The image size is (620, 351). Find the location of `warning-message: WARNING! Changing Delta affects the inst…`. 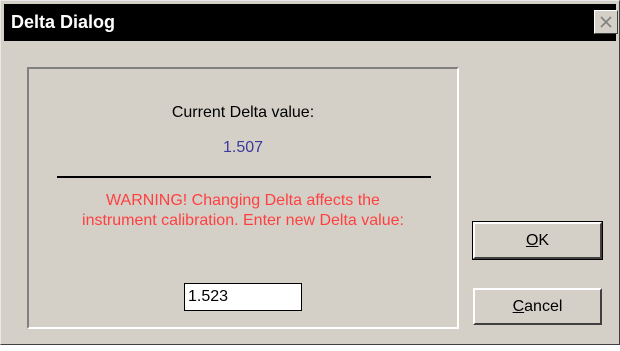

warning-message: WARNING! Changing Delta affects the inst… is located at coordinates (243, 211).